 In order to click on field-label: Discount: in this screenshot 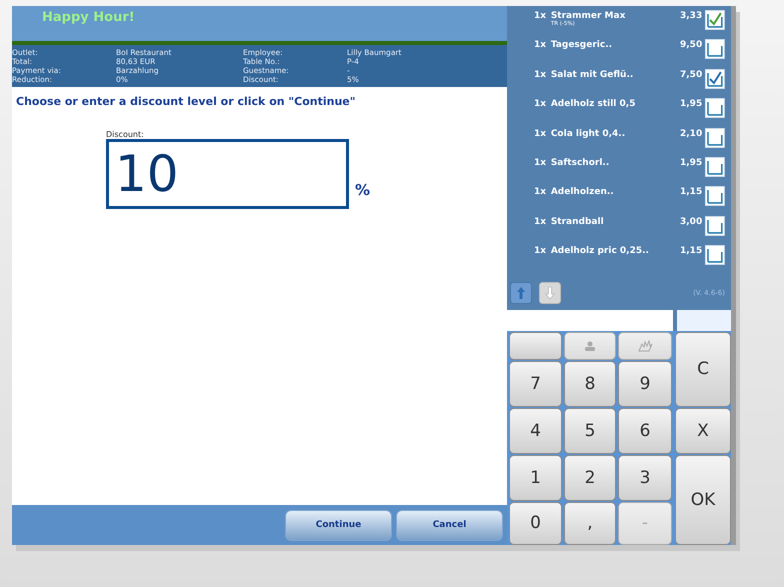, I will do `click(125, 134)`.